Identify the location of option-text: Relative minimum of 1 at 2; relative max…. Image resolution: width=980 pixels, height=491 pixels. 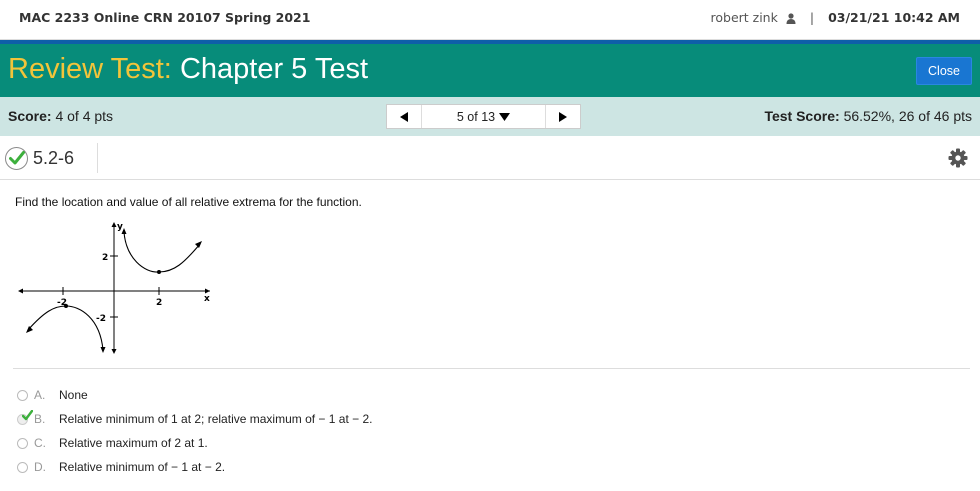
(216, 419).